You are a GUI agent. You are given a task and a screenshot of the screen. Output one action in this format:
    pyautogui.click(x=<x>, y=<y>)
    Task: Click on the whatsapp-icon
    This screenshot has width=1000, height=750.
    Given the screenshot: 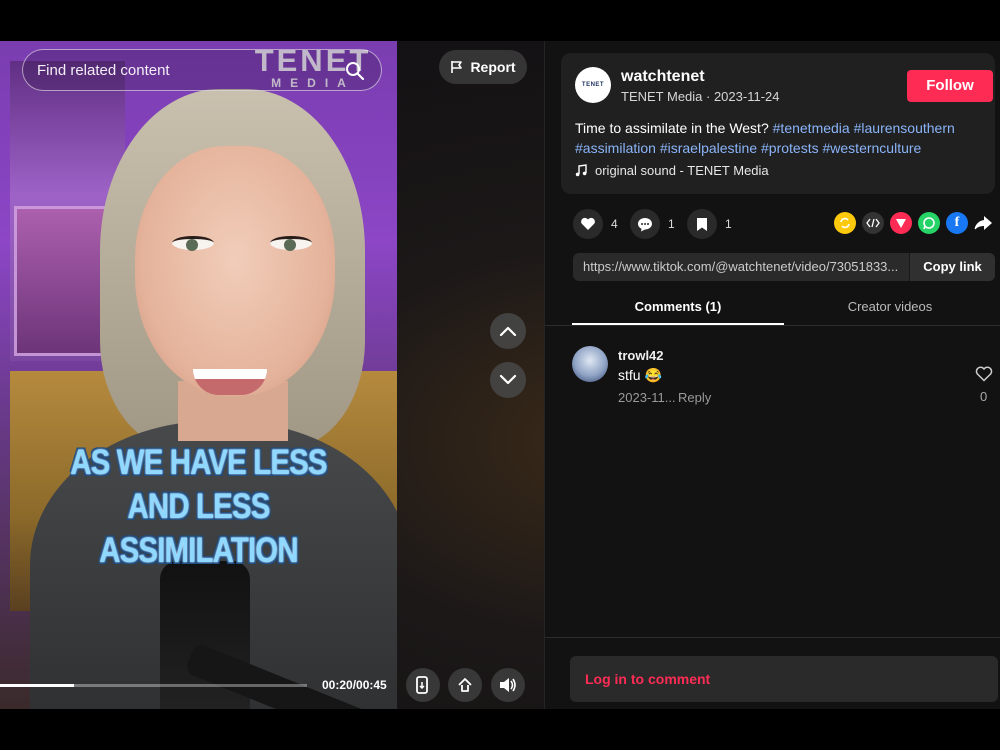 What is the action you would take?
    pyautogui.click(x=929, y=223)
    